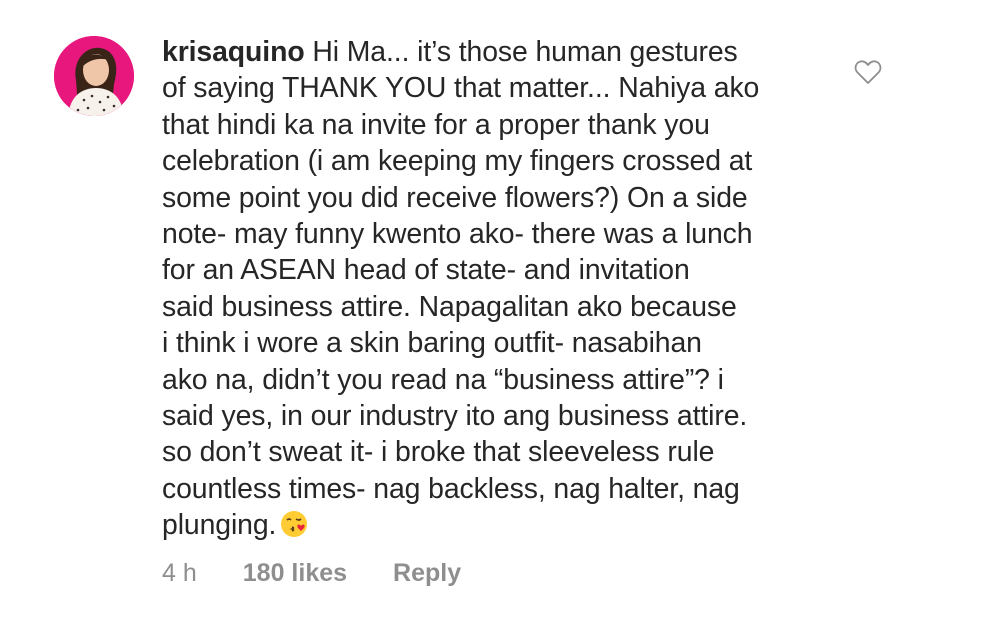  I want to click on avatar, so click(94, 76).